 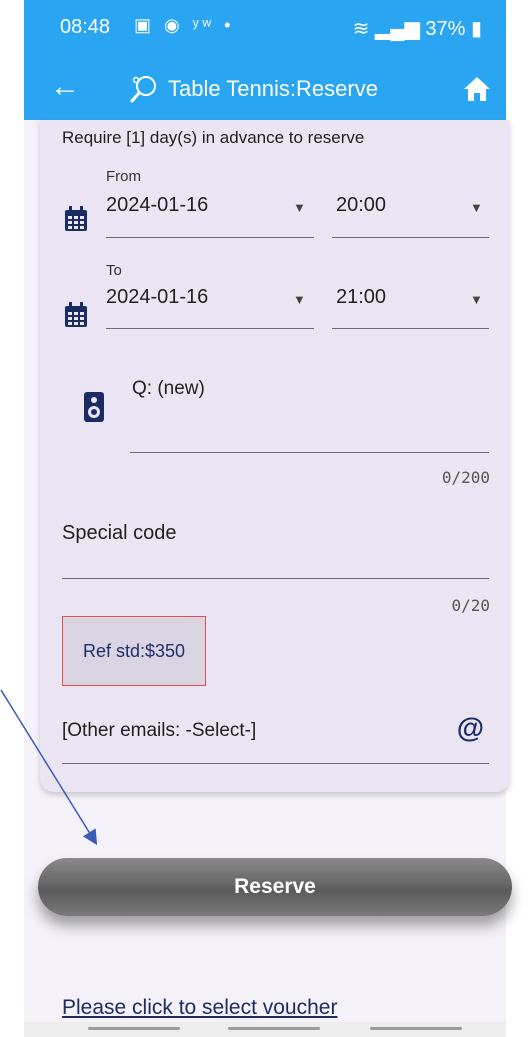 I want to click on notification-icons: ▣ ◉ ʸʷ •, so click(x=184, y=25).